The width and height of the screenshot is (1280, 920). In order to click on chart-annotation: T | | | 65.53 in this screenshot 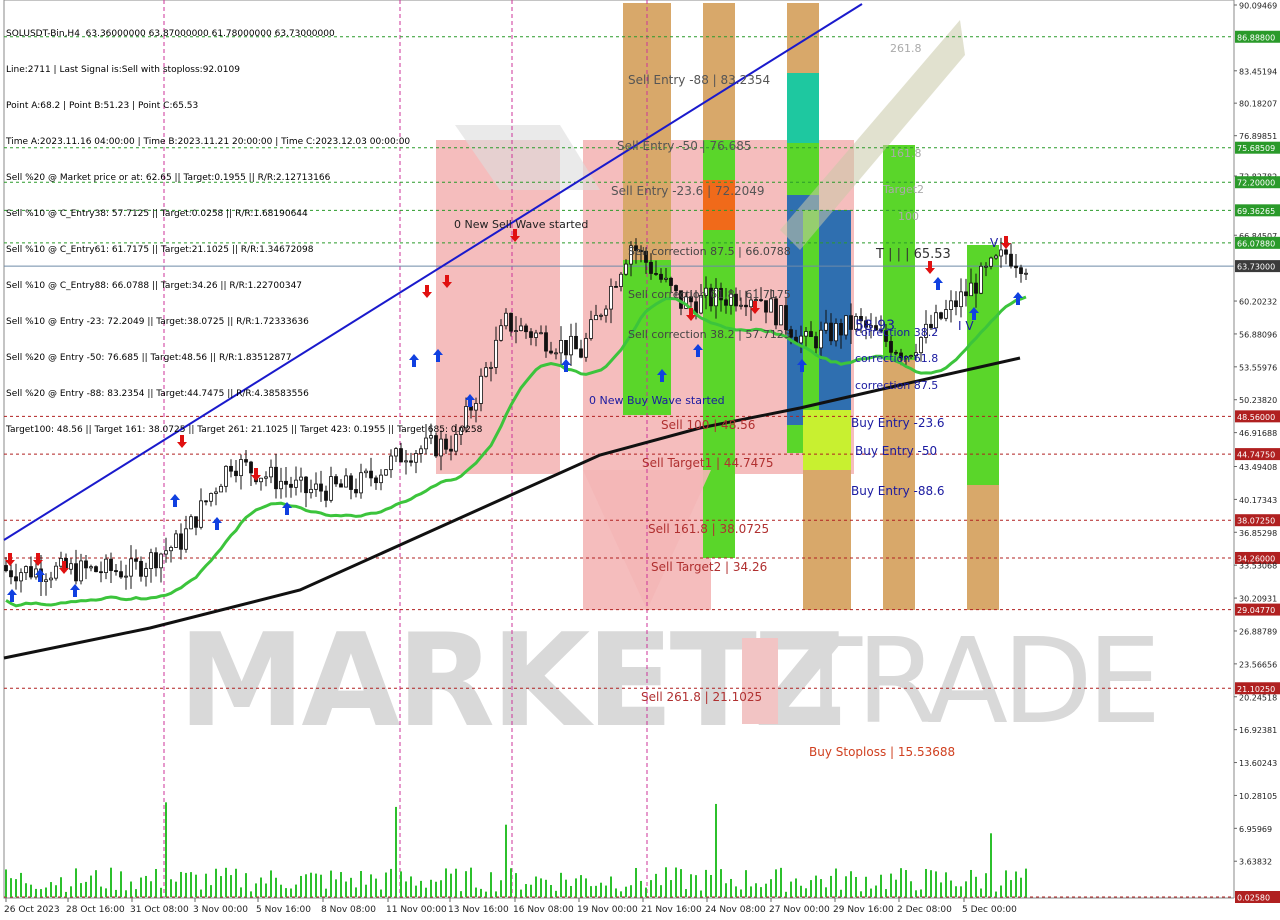, I will do `click(913, 254)`.